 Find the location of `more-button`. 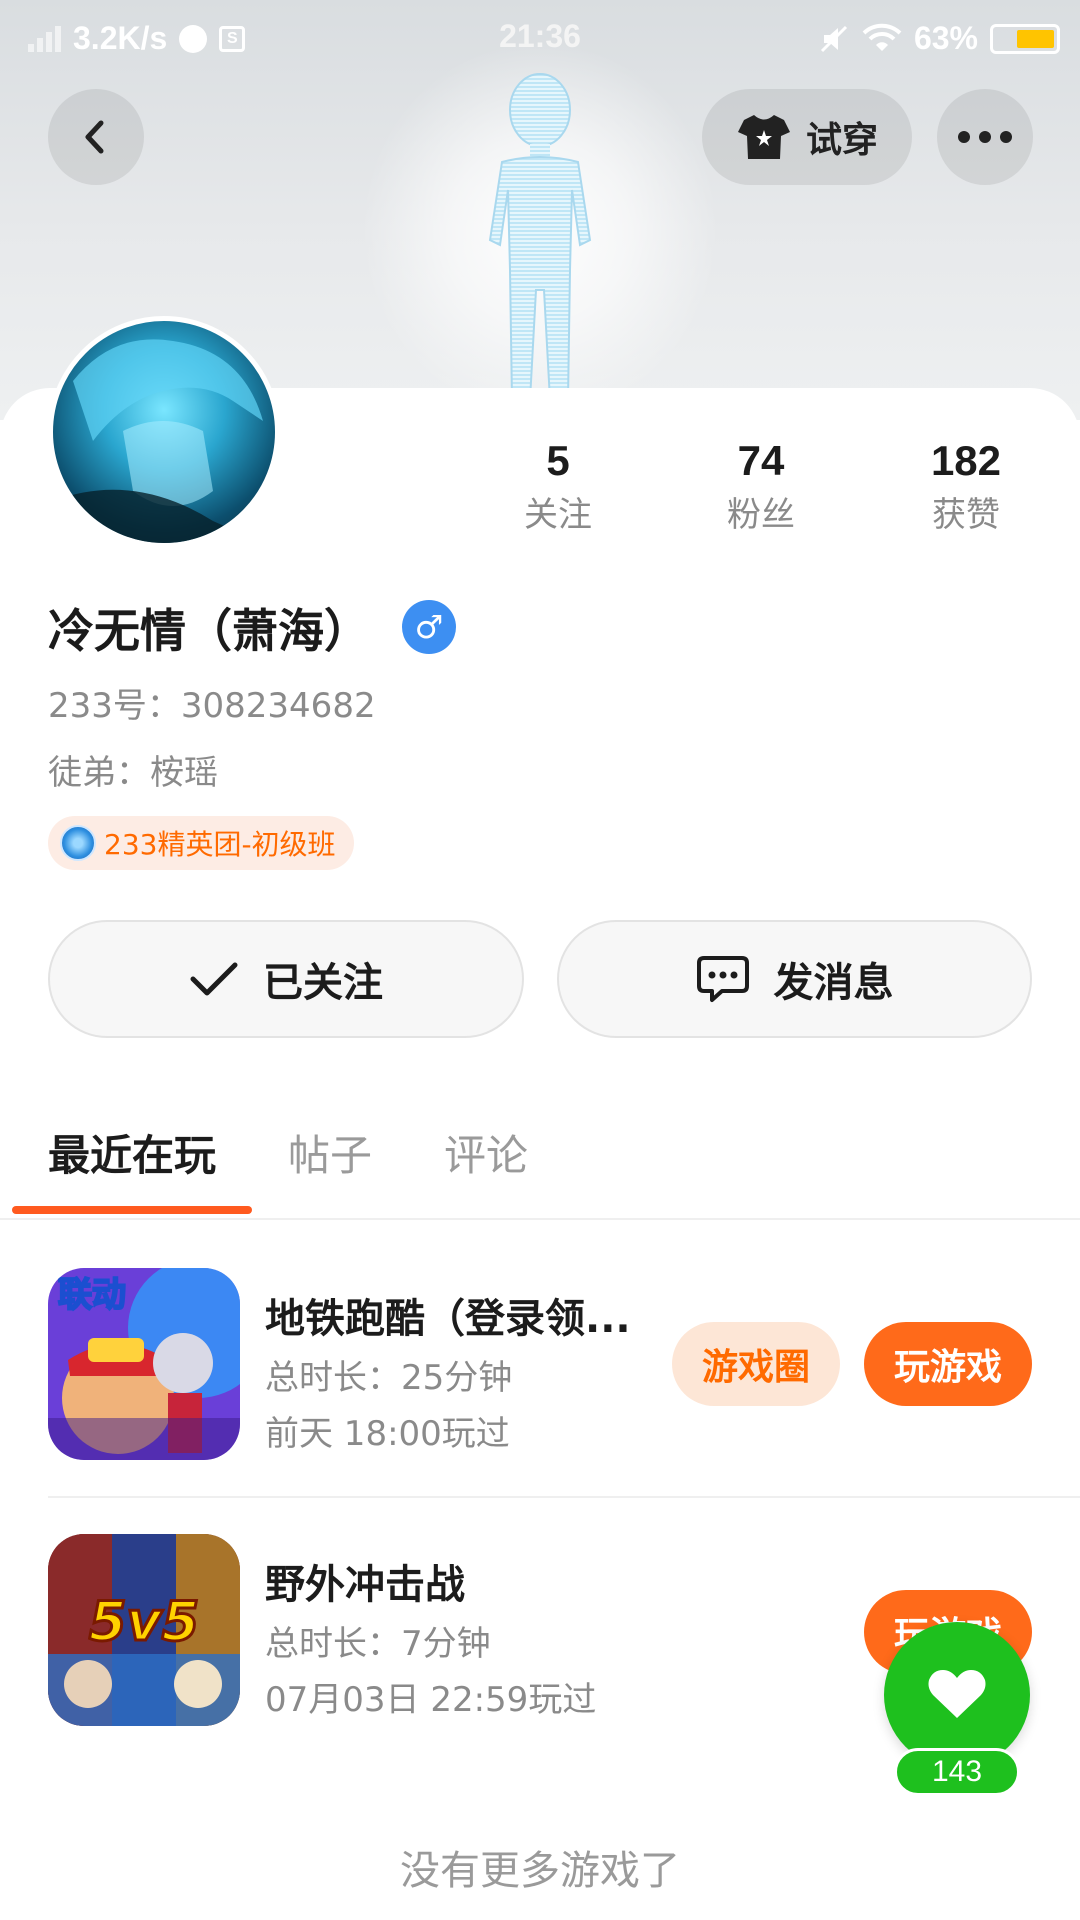

more-button is located at coordinates (985, 137).